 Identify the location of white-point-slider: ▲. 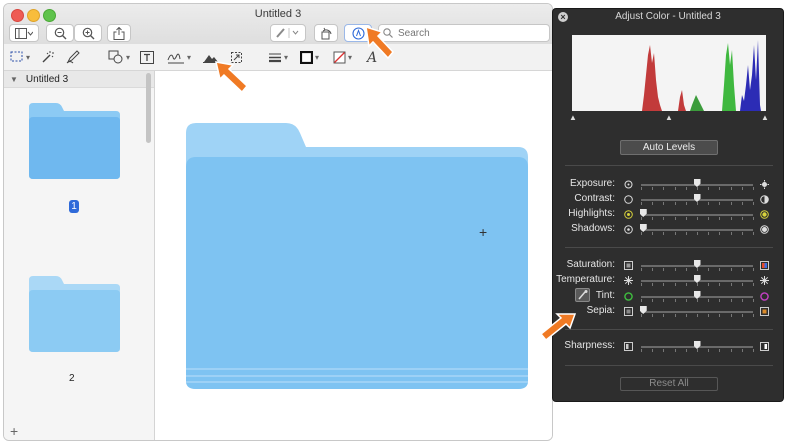
(765, 117).